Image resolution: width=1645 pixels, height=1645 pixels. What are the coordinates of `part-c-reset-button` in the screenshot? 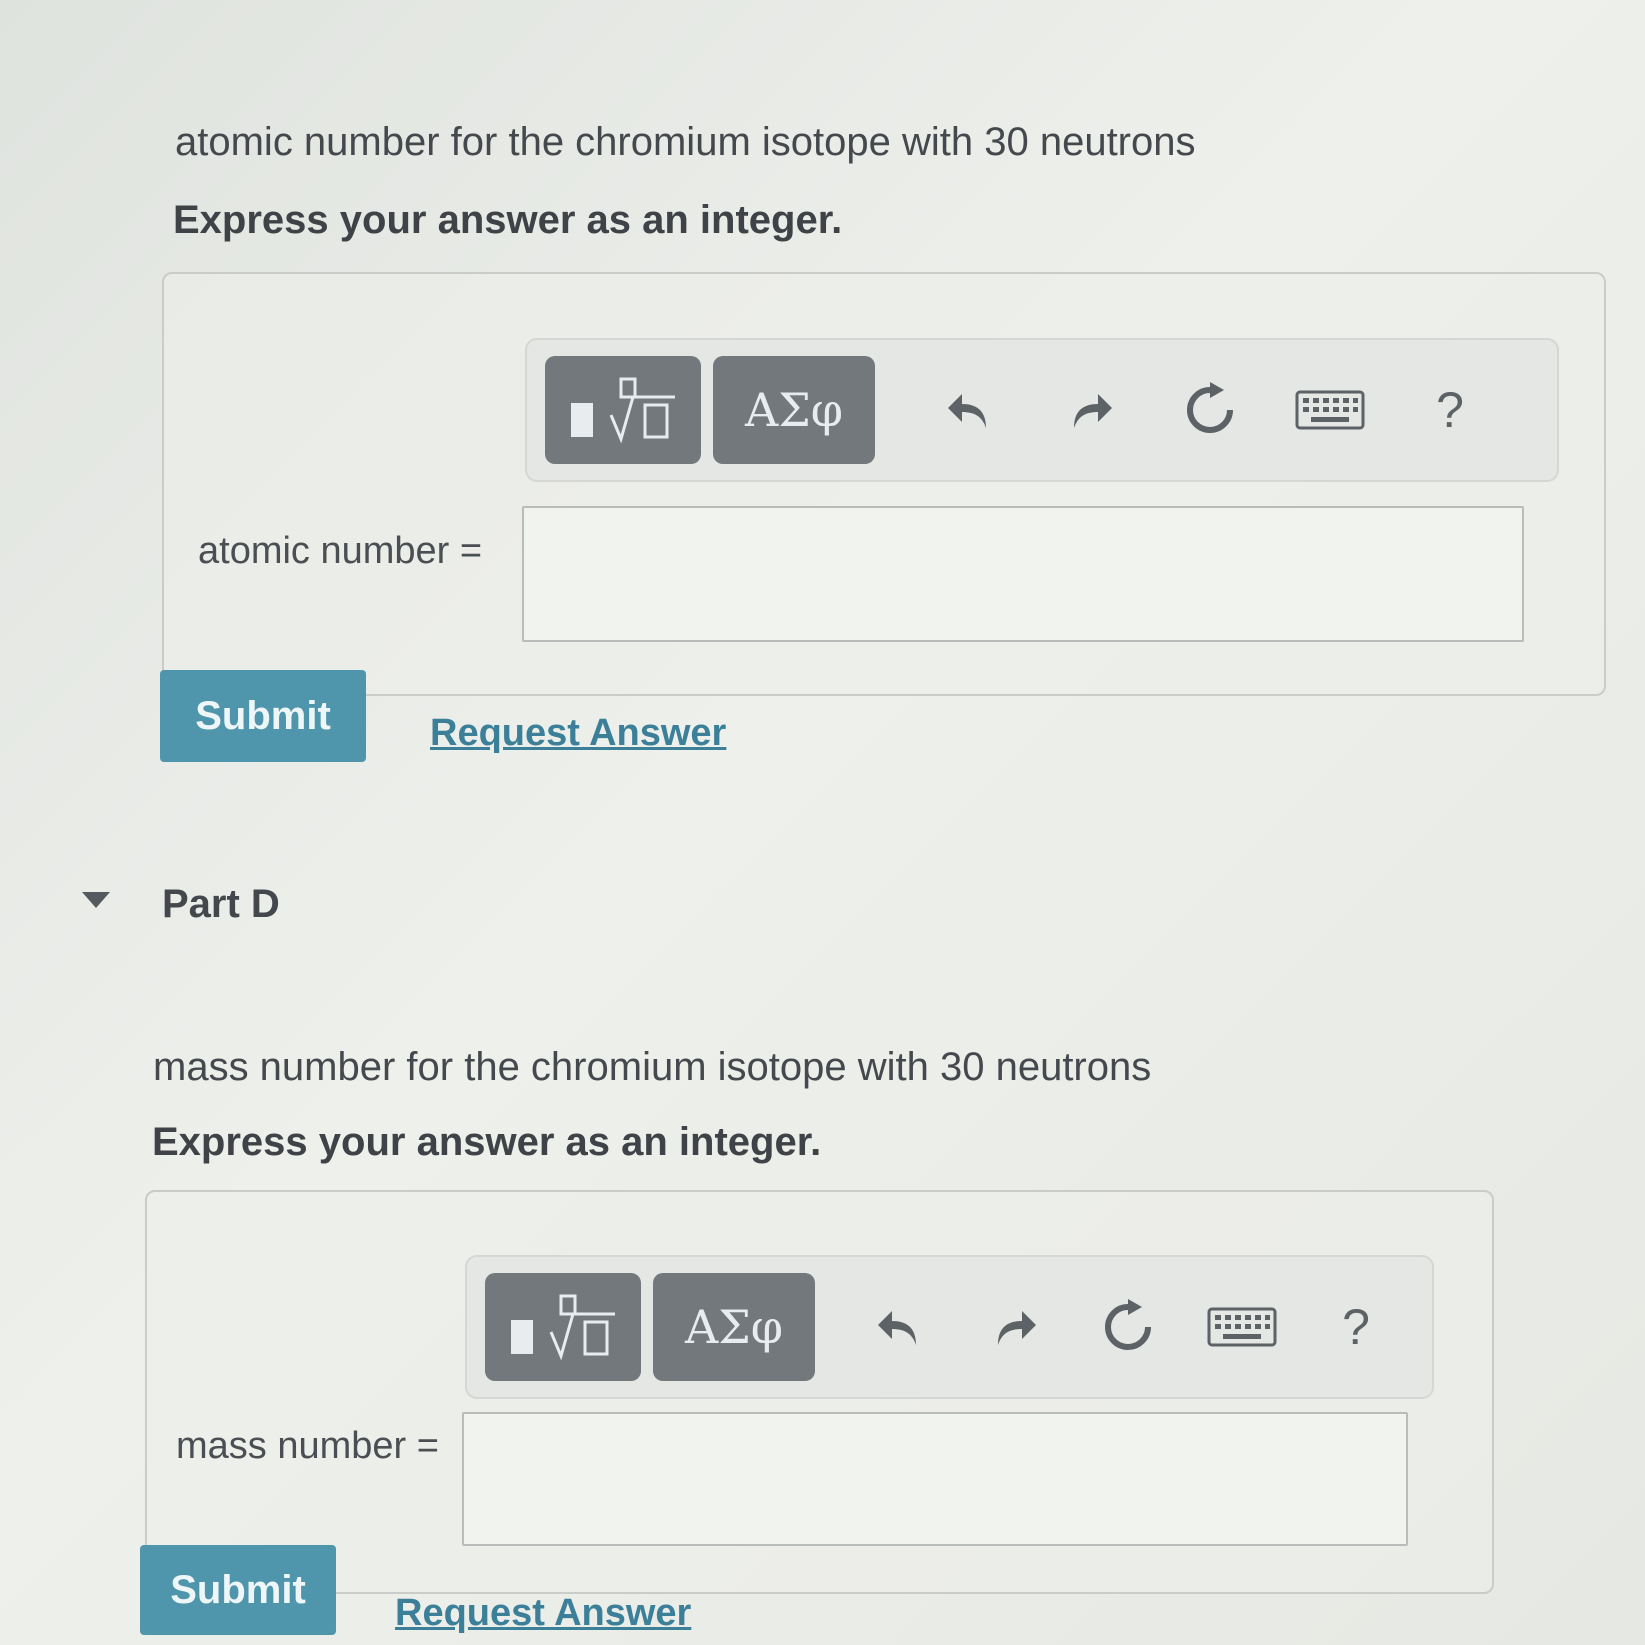 It's located at (1210, 410).